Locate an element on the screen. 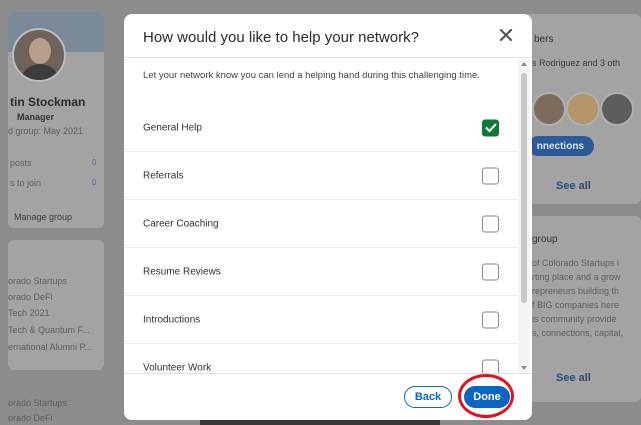 The image size is (641, 425). stat-label: s to join is located at coordinates (26, 183).